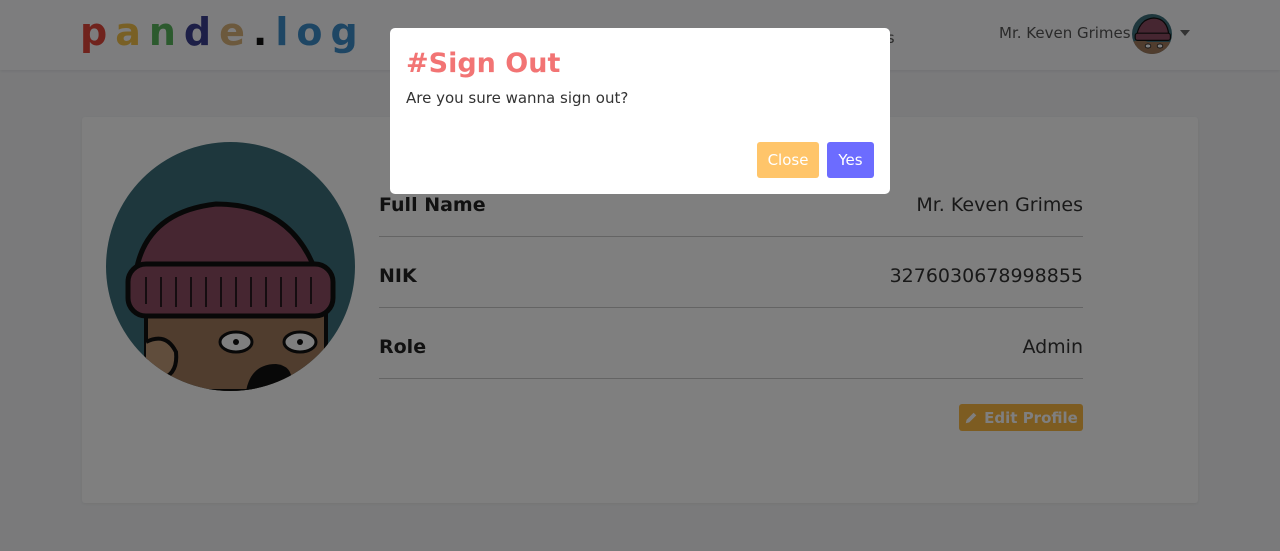  I want to click on modal-title: #Sign Out, so click(483, 63).